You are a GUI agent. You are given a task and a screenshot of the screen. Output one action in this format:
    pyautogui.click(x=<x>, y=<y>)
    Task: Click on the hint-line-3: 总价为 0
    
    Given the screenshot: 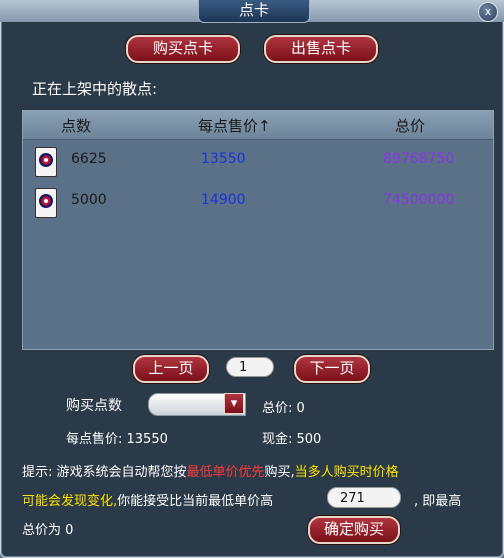 What is the action you would take?
    pyautogui.click(x=48, y=530)
    